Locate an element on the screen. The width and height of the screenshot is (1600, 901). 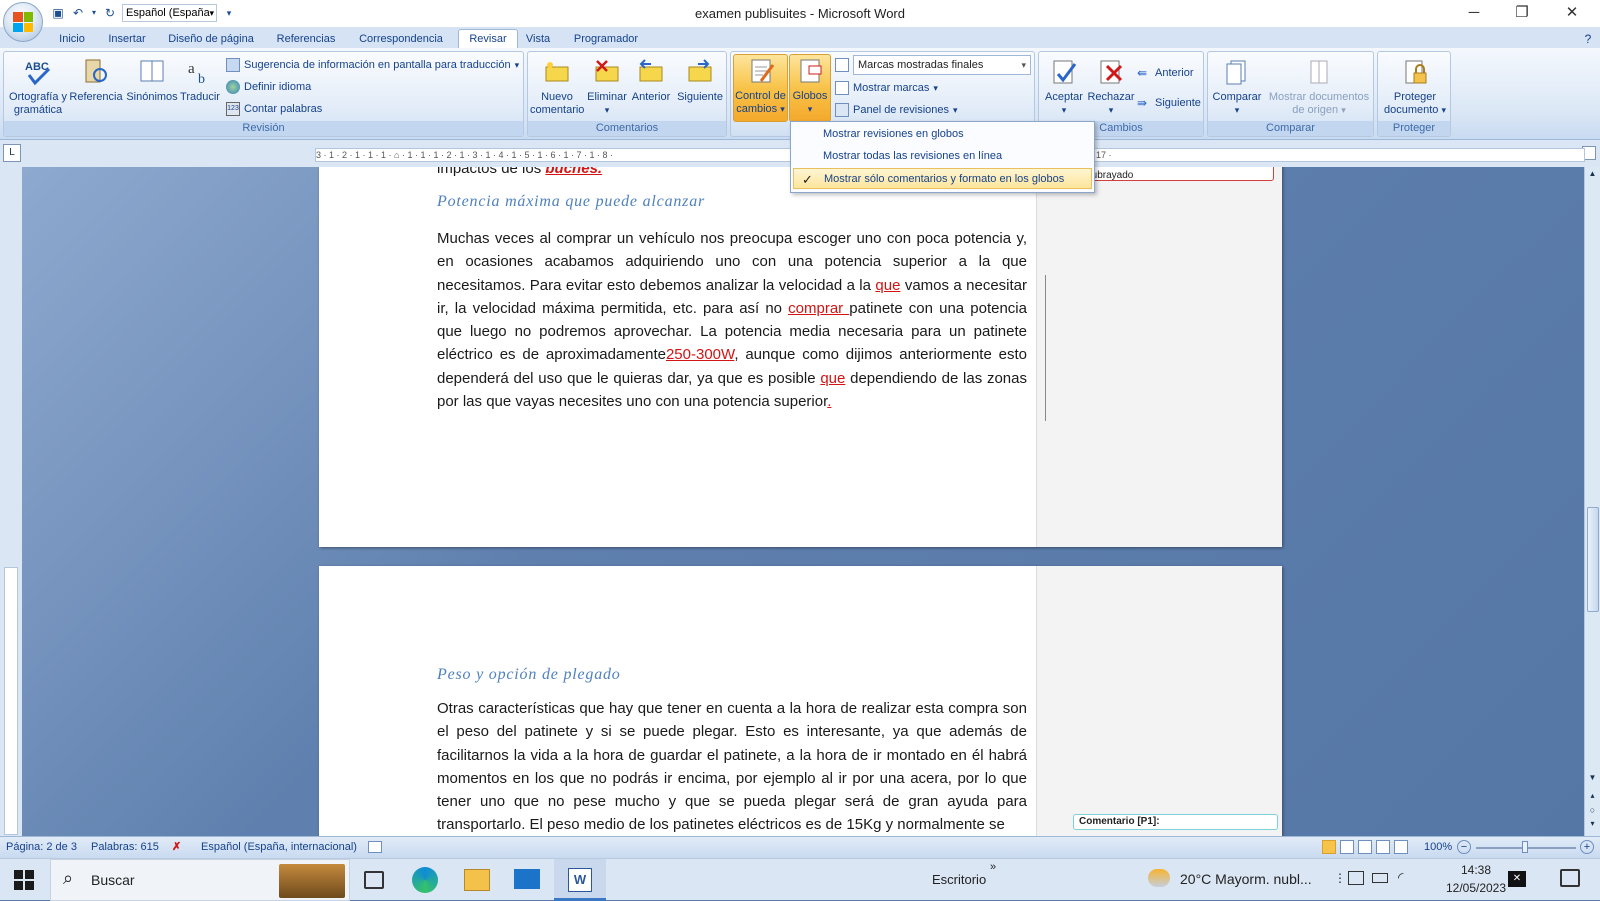
scrollbar-thumb is located at coordinates (1593, 559).